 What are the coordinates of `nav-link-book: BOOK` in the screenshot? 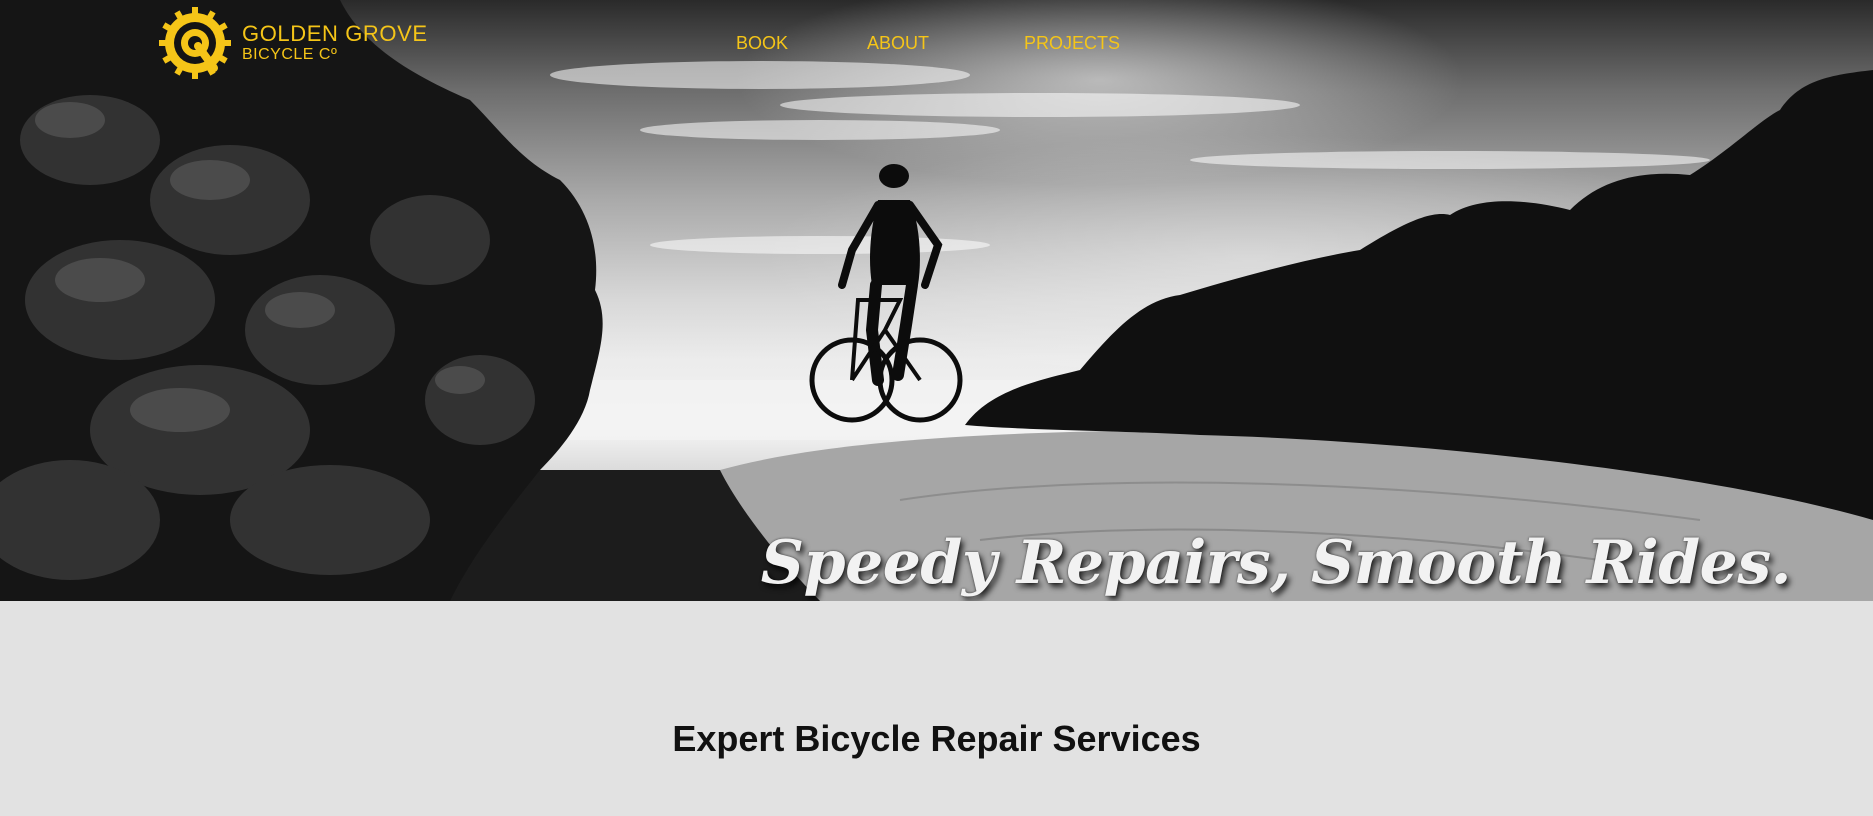 It's located at (762, 43).